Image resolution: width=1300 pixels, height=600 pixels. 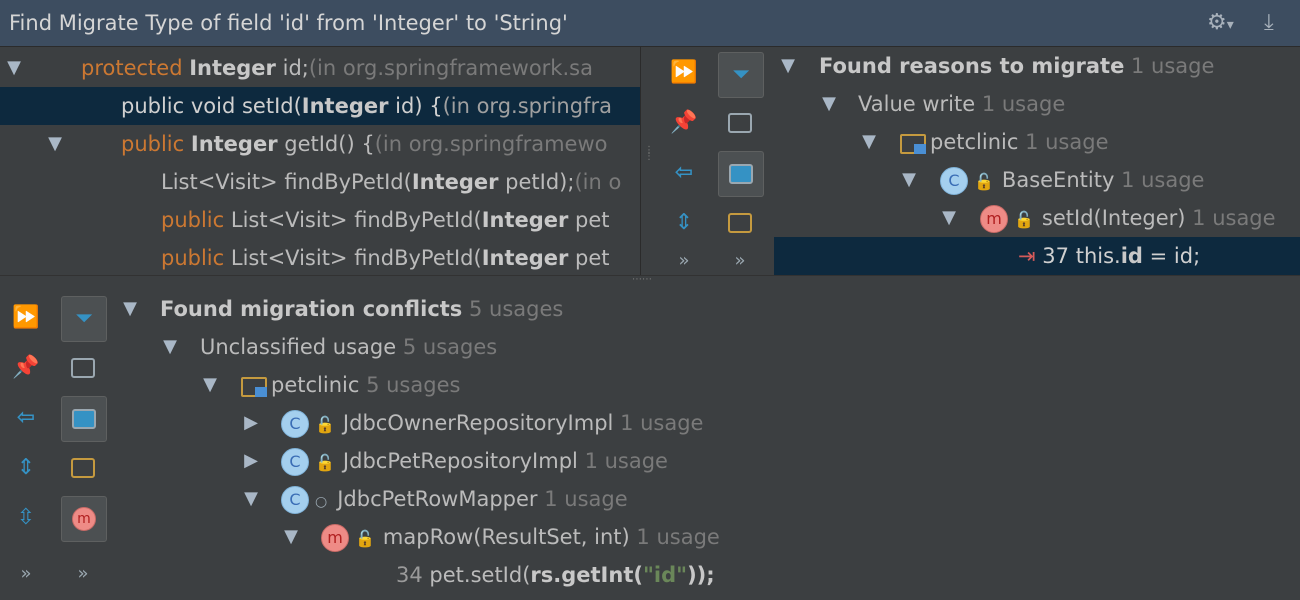 What do you see at coordinates (709, 309) in the screenshot?
I see `tree-row-conflicts-root: ▼ Found migration conflicts 5 usages` at bounding box center [709, 309].